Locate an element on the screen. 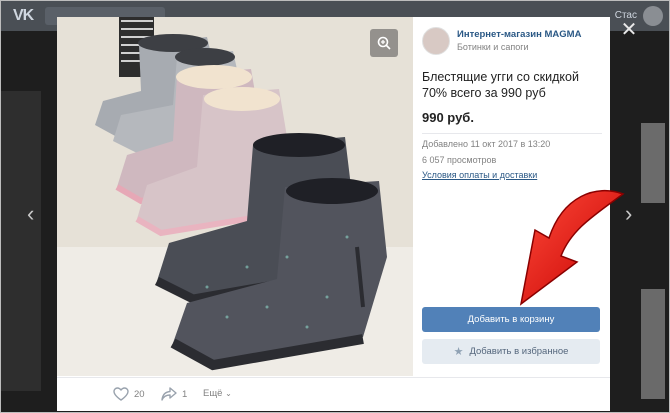  shop-name-link: Интернет-магазин MAGMA is located at coordinates (519, 34).